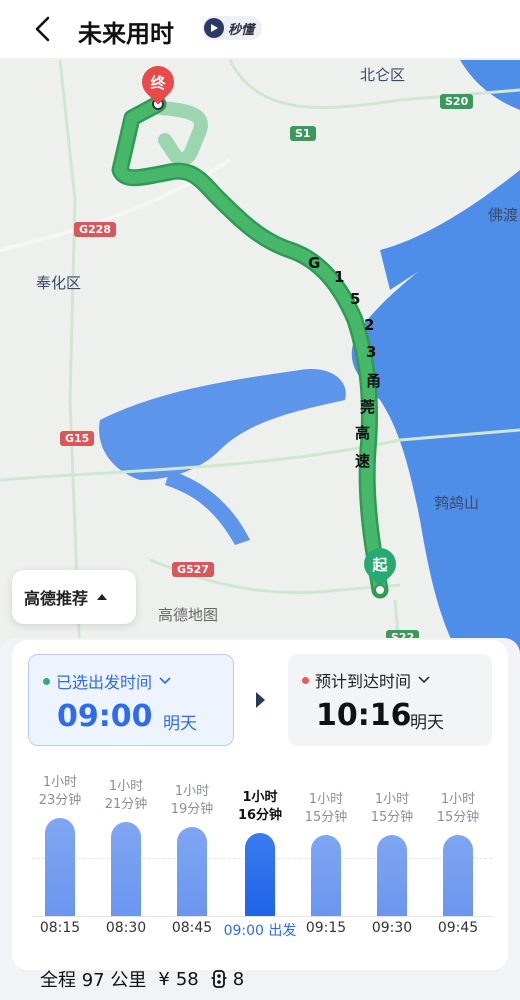  I want to click on caret-up-icon, so click(102, 597).